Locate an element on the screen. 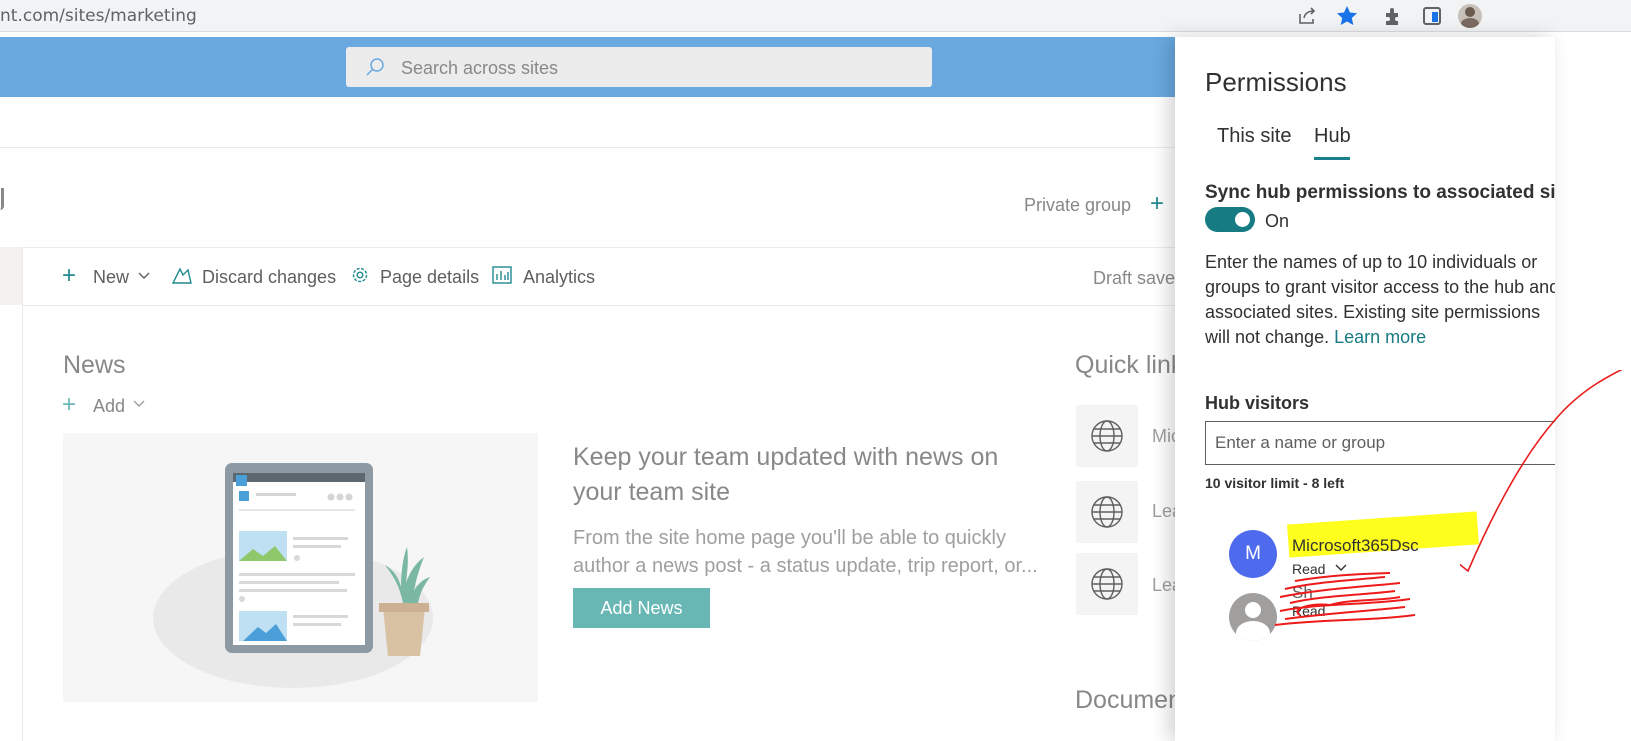 This screenshot has height=741, width=1631. news-heading: News is located at coordinates (94, 365).